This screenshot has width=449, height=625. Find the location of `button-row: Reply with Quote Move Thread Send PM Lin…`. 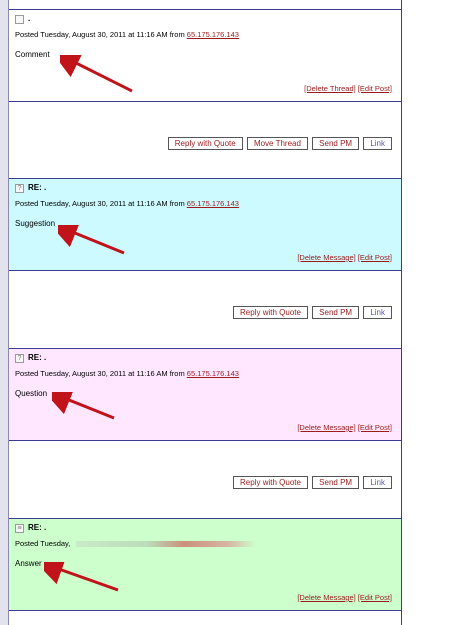

button-row: Reply with Quote Move Thread Send PM Lin… is located at coordinates (279, 143).